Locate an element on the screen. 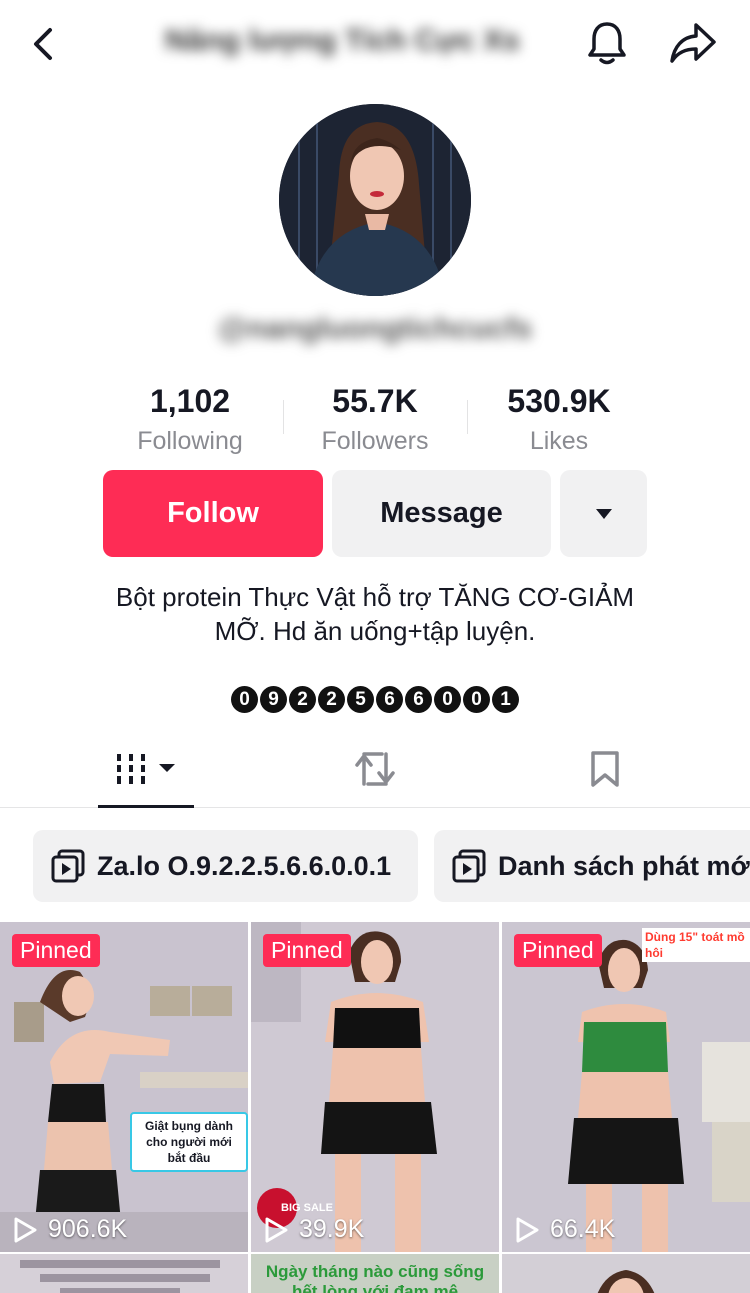 Image resolution: width=750 pixels, height=1293 pixels. chevron-left-icon is located at coordinates (43, 44).